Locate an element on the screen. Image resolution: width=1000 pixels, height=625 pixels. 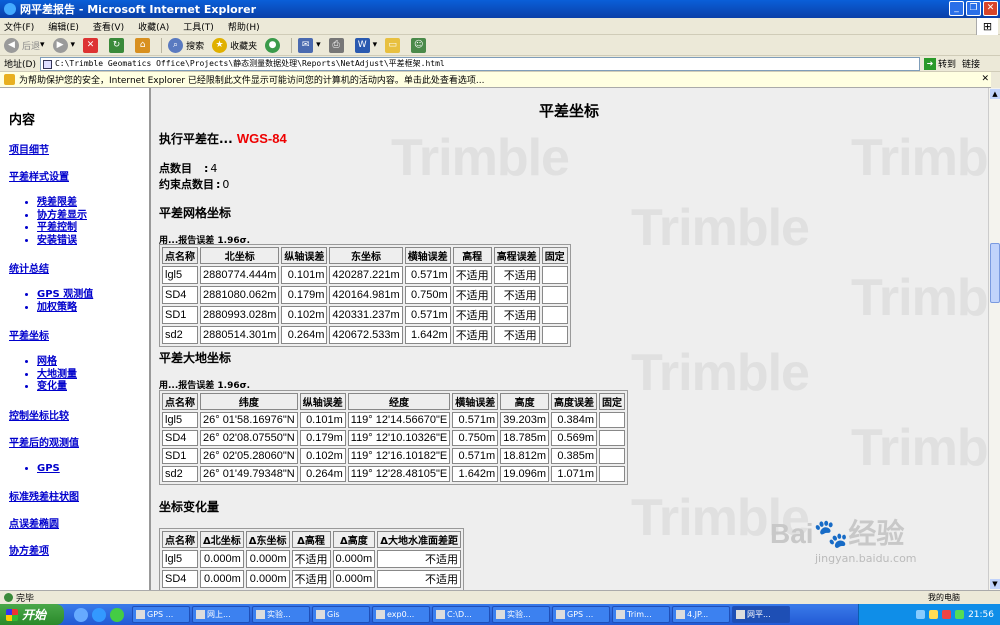
windows-flag-icon is located at coordinates (12, 614).